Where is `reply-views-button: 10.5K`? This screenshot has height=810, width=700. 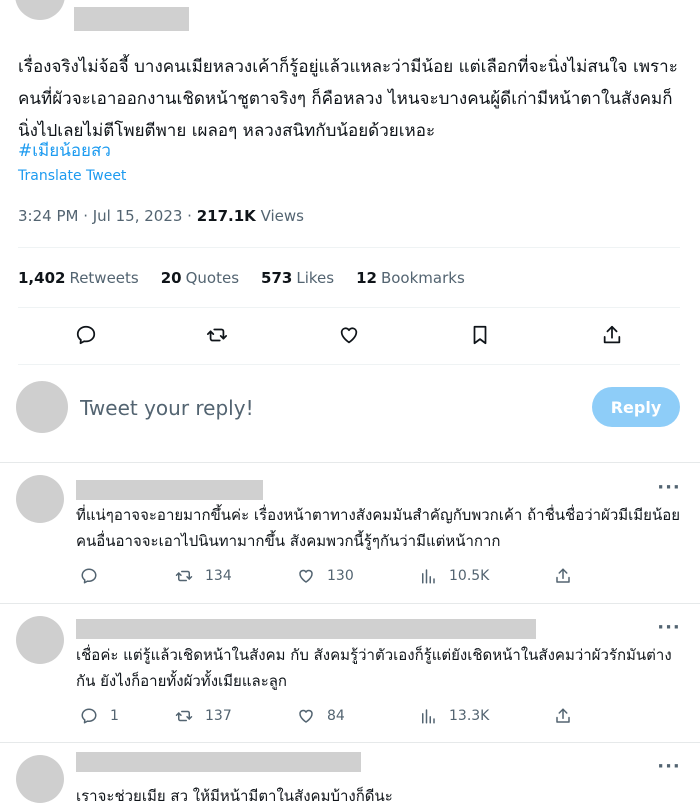 reply-views-button: 10.5K is located at coordinates (454, 576).